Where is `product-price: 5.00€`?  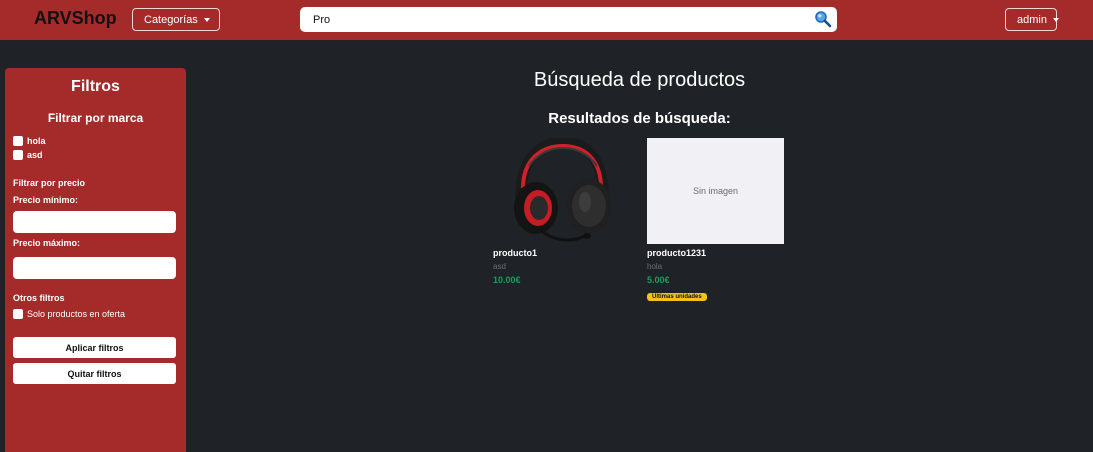 product-price: 5.00€ is located at coordinates (658, 280).